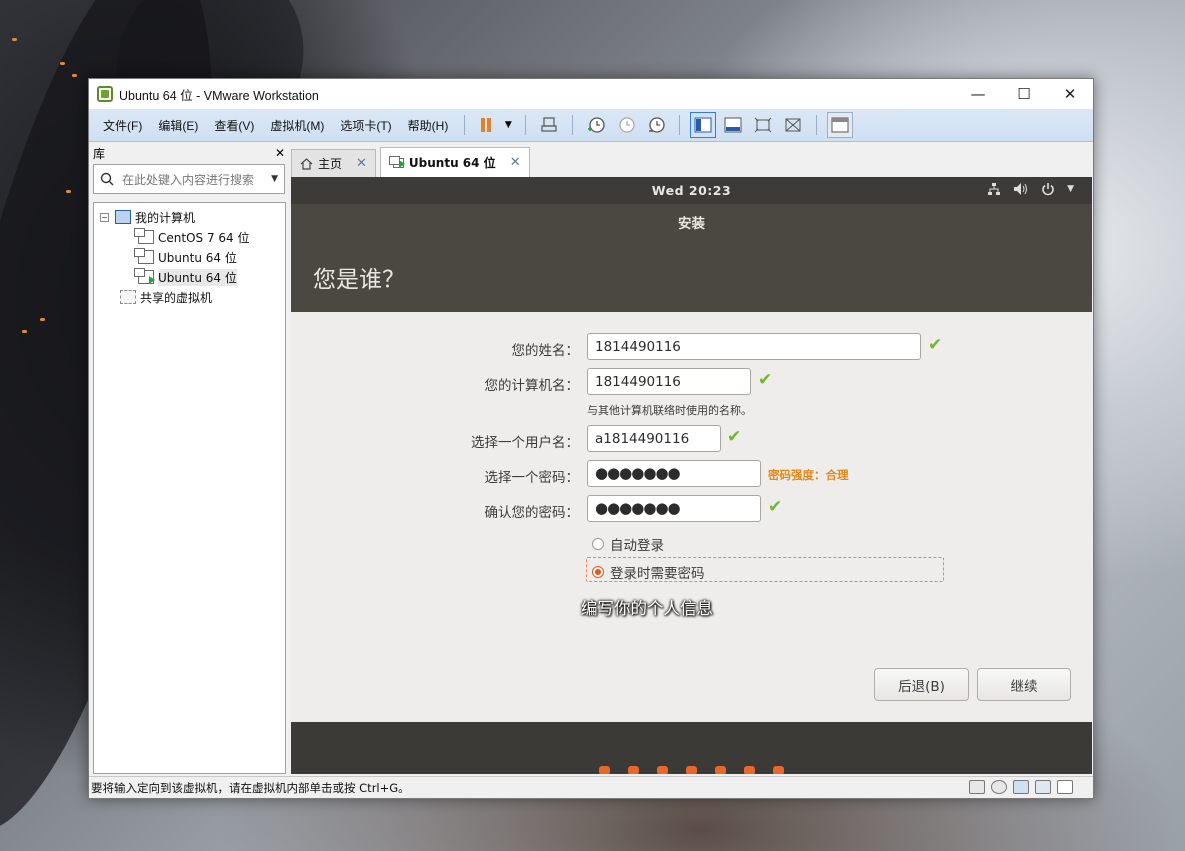  Describe the element at coordinates (545, 351) in the screenshot. I see `name-label: 您的姓名：` at that location.